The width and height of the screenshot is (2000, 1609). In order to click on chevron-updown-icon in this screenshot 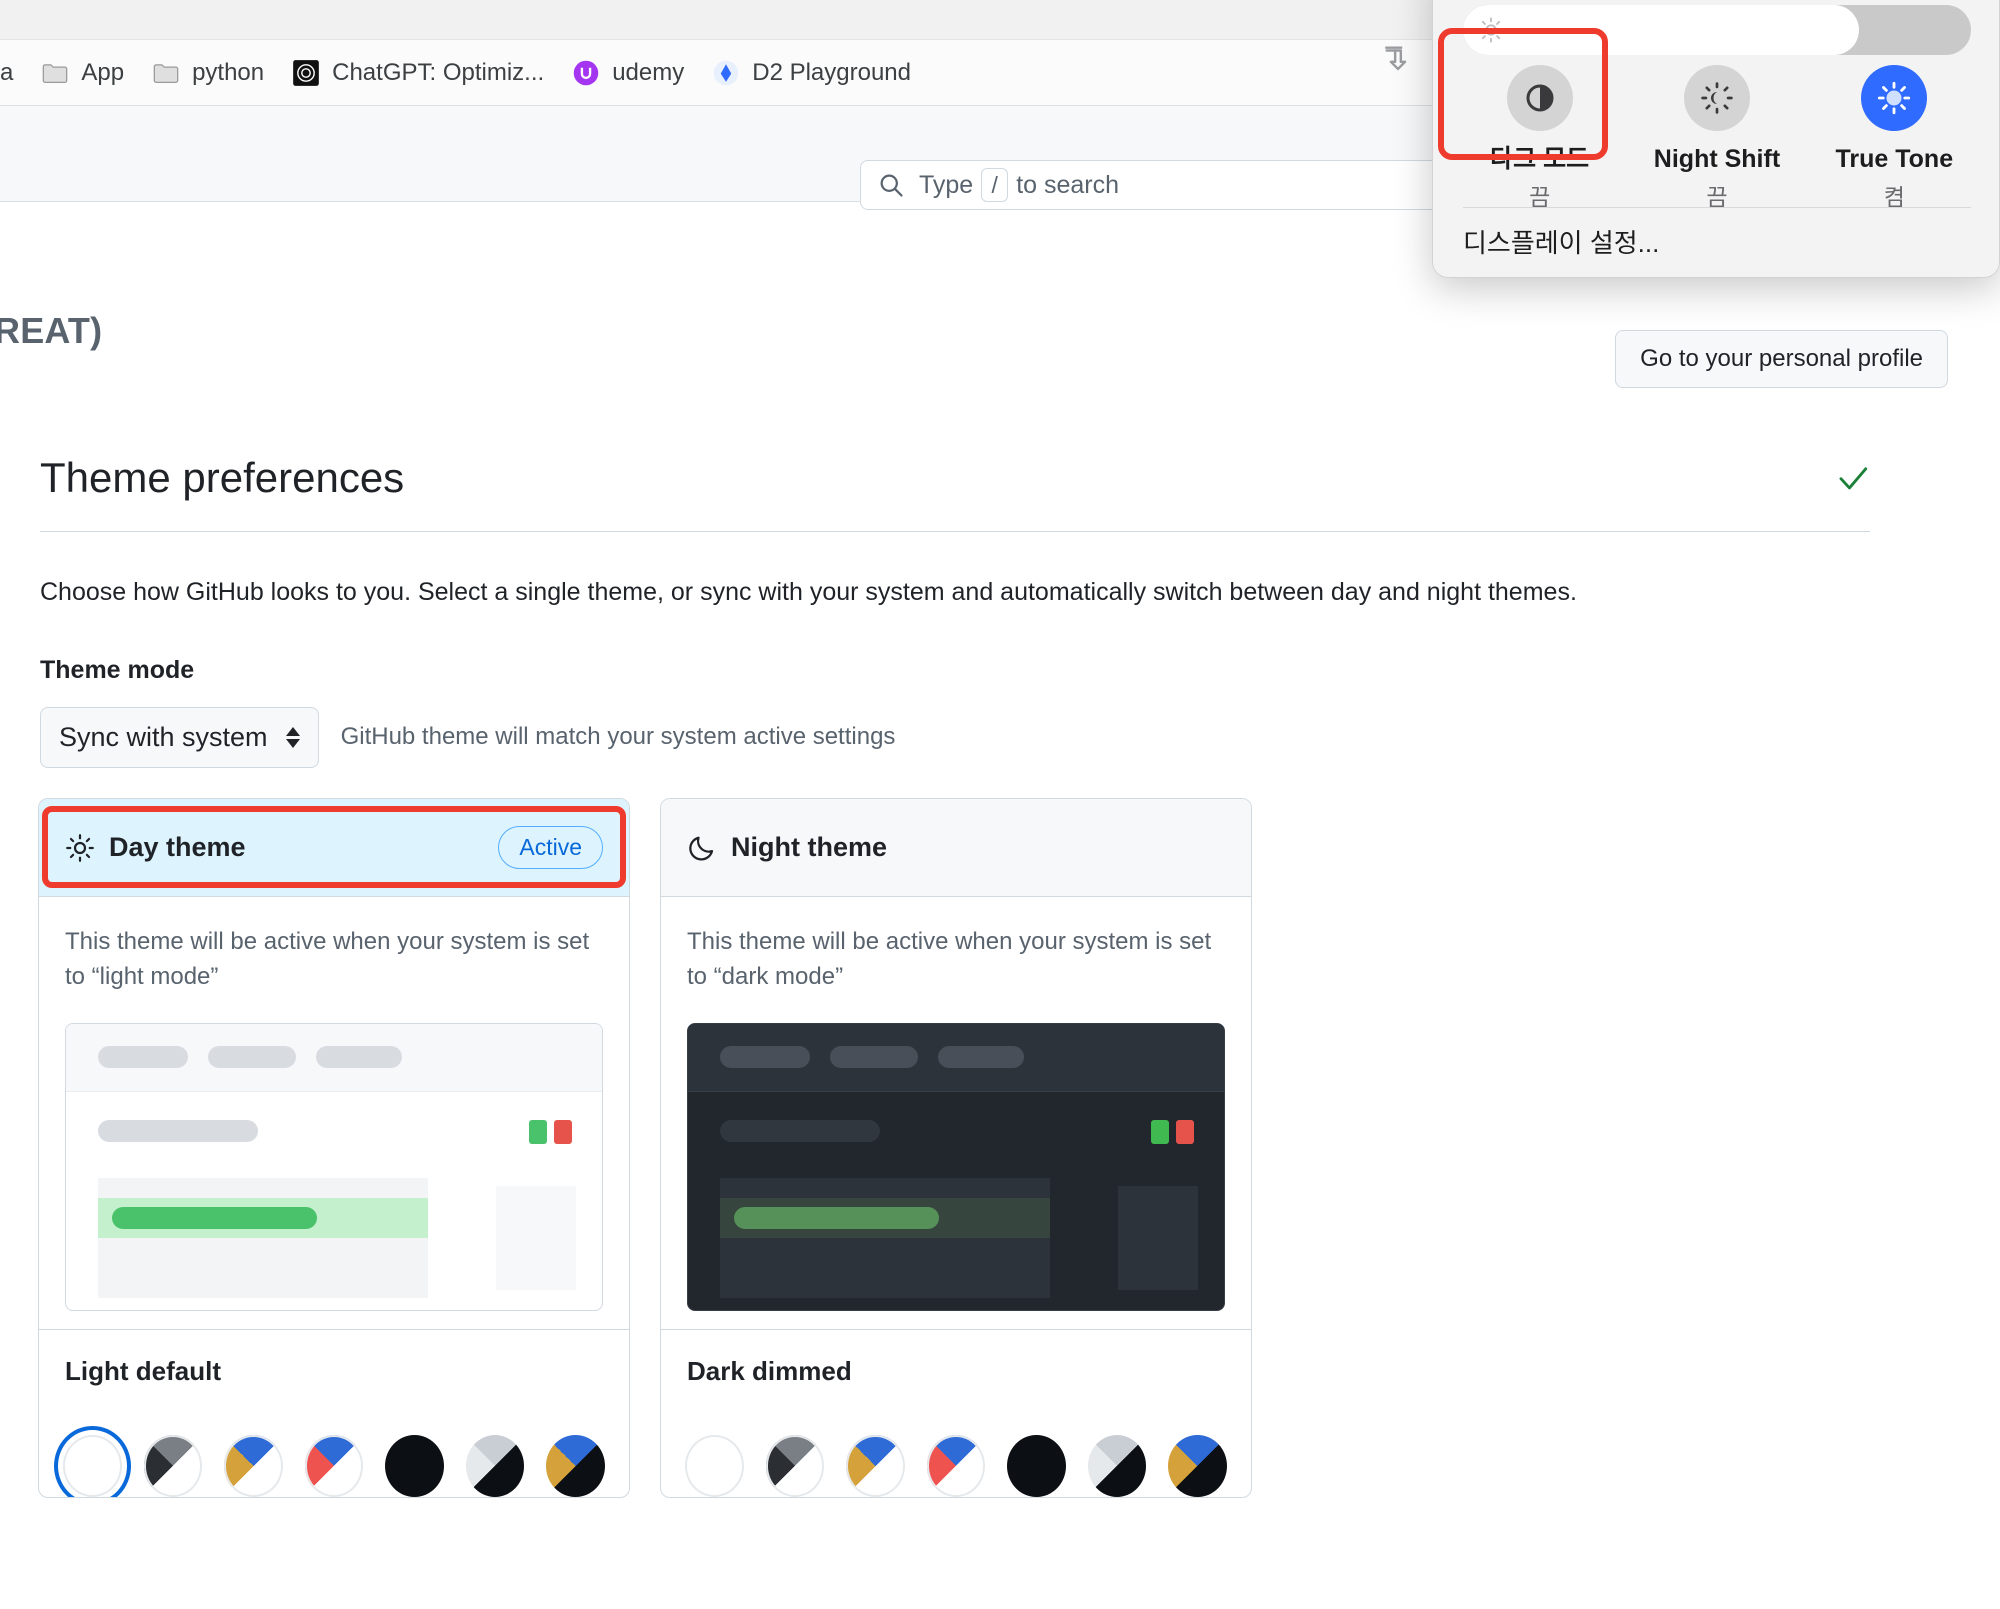, I will do `click(292, 737)`.